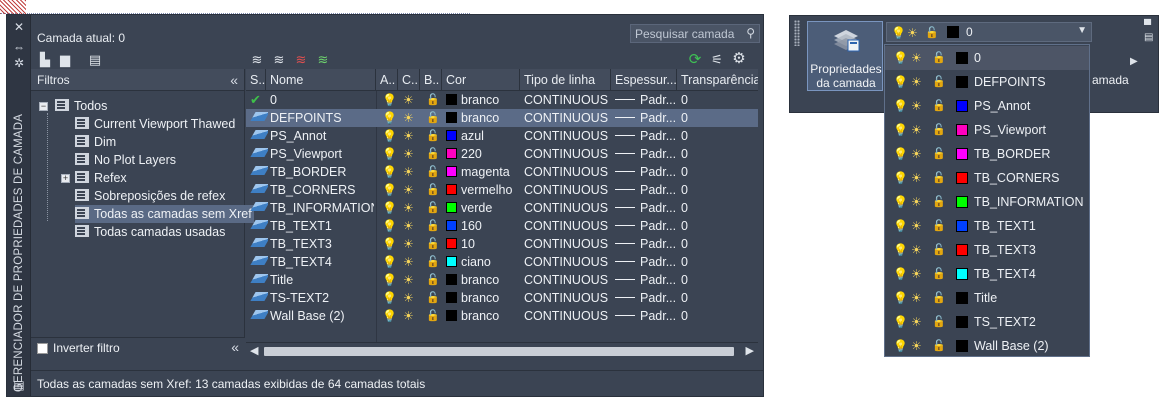 The height and width of the screenshot is (403, 1171). What do you see at coordinates (150, 196) in the screenshot?
I see `filter-tree-item: Sobreposições de refex` at bounding box center [150, 196].